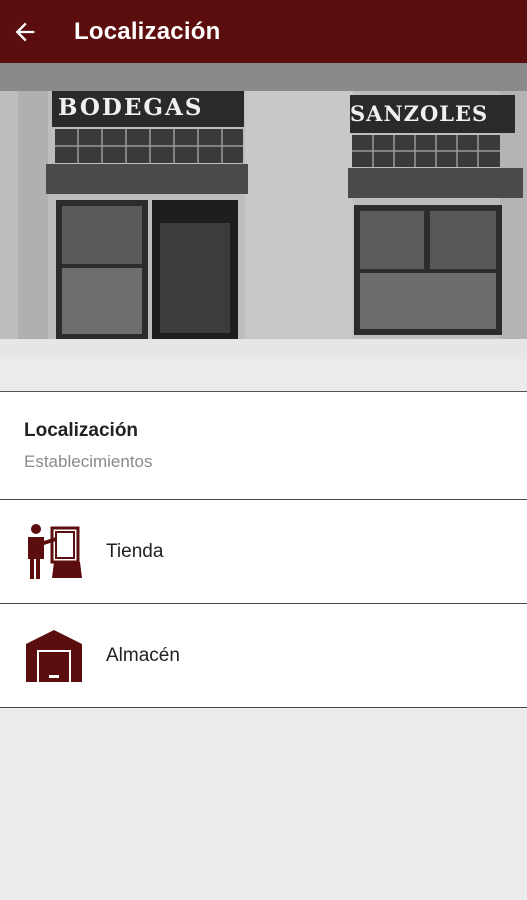  Describe the element at coordinates (263, 552) in the screenshot. I see `list-item-tienda: Tienda` at that location.